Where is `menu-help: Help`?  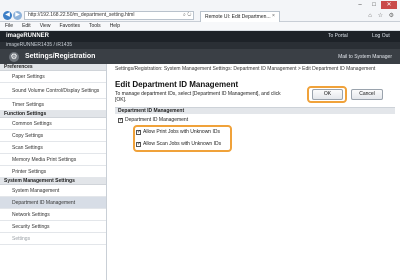
menu-help: Help is located at coordinates (115, 26).